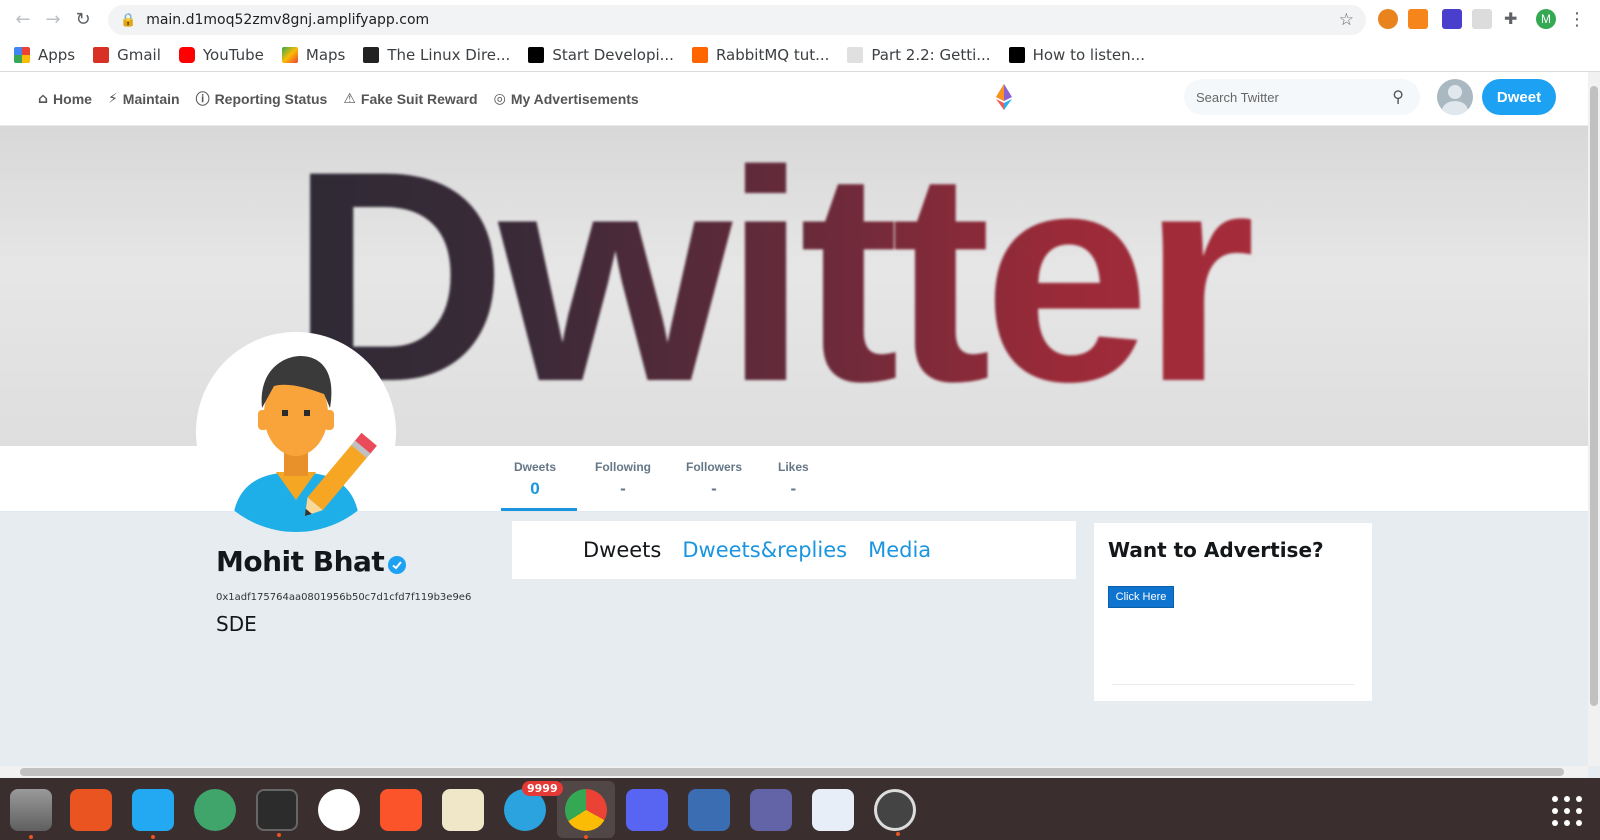  Describe the element at coordinates (397, 564) in the screenshot. I see `verified-badge-icon` at that location.